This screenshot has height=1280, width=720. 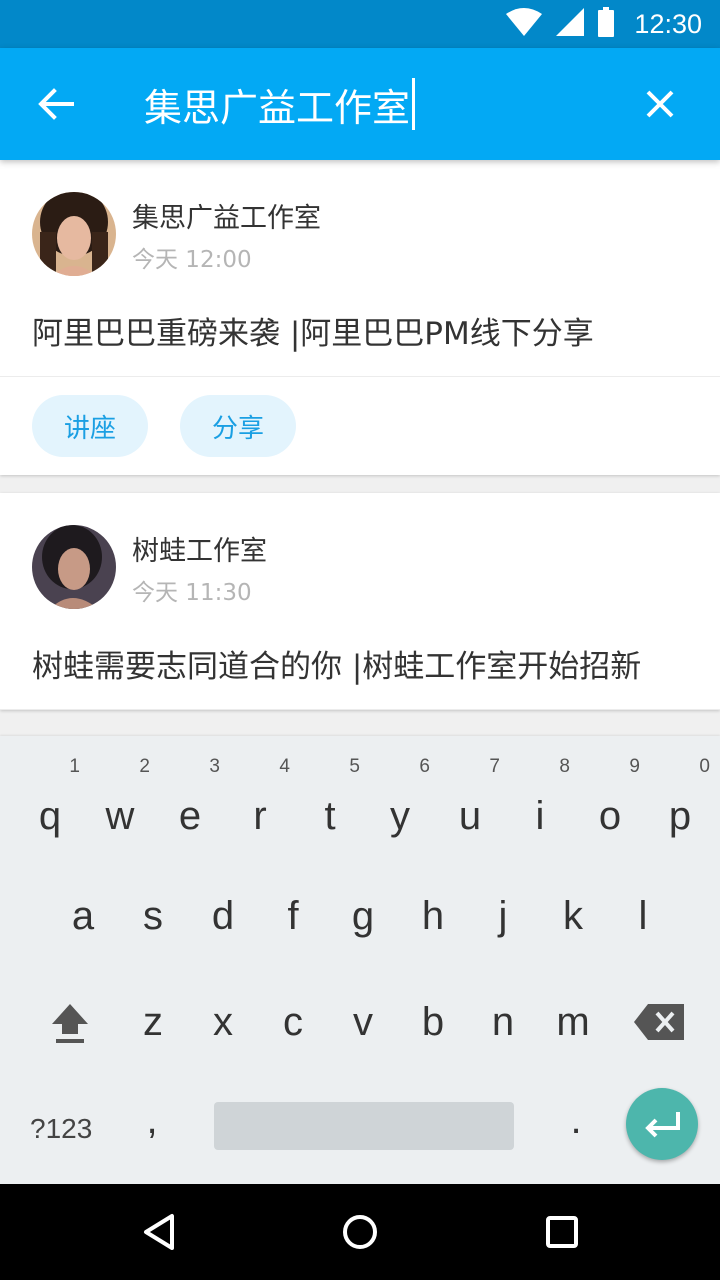 What do you see at coordinates (90, 426) in the screenshot?
I see `tag-chip: 讲座` at bounding box center [90, 426].